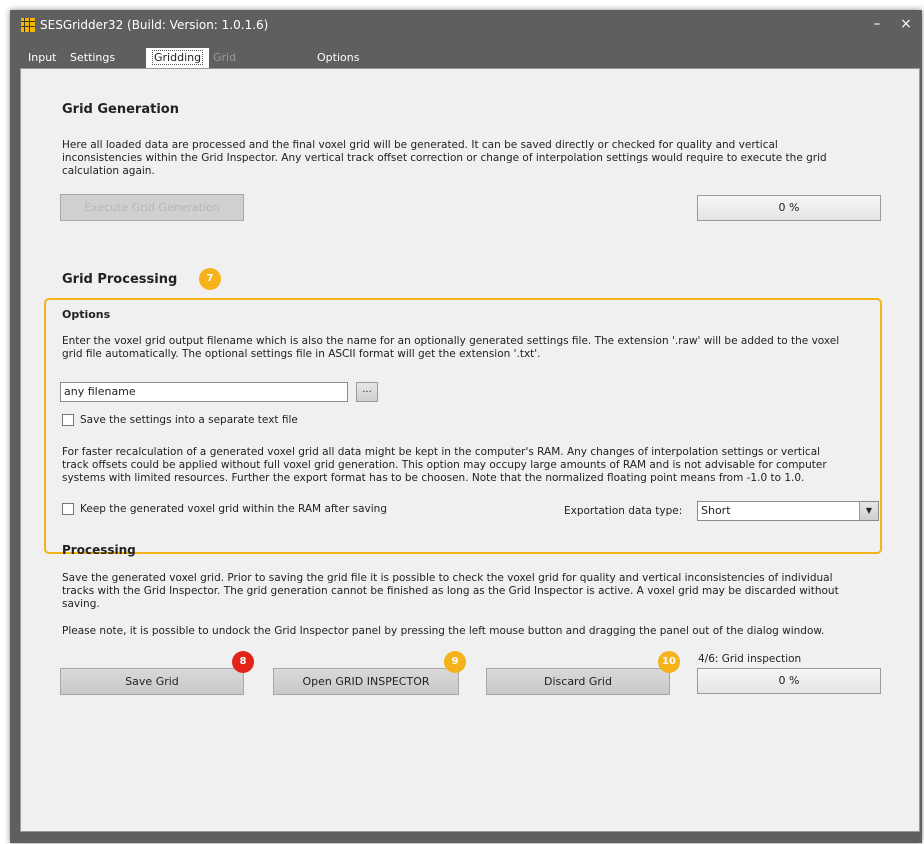 The image size is (924, 844). Describe the element at coordinates (788, 511) in the screenshot. I see `export-type-select: Short ▼` at that location.